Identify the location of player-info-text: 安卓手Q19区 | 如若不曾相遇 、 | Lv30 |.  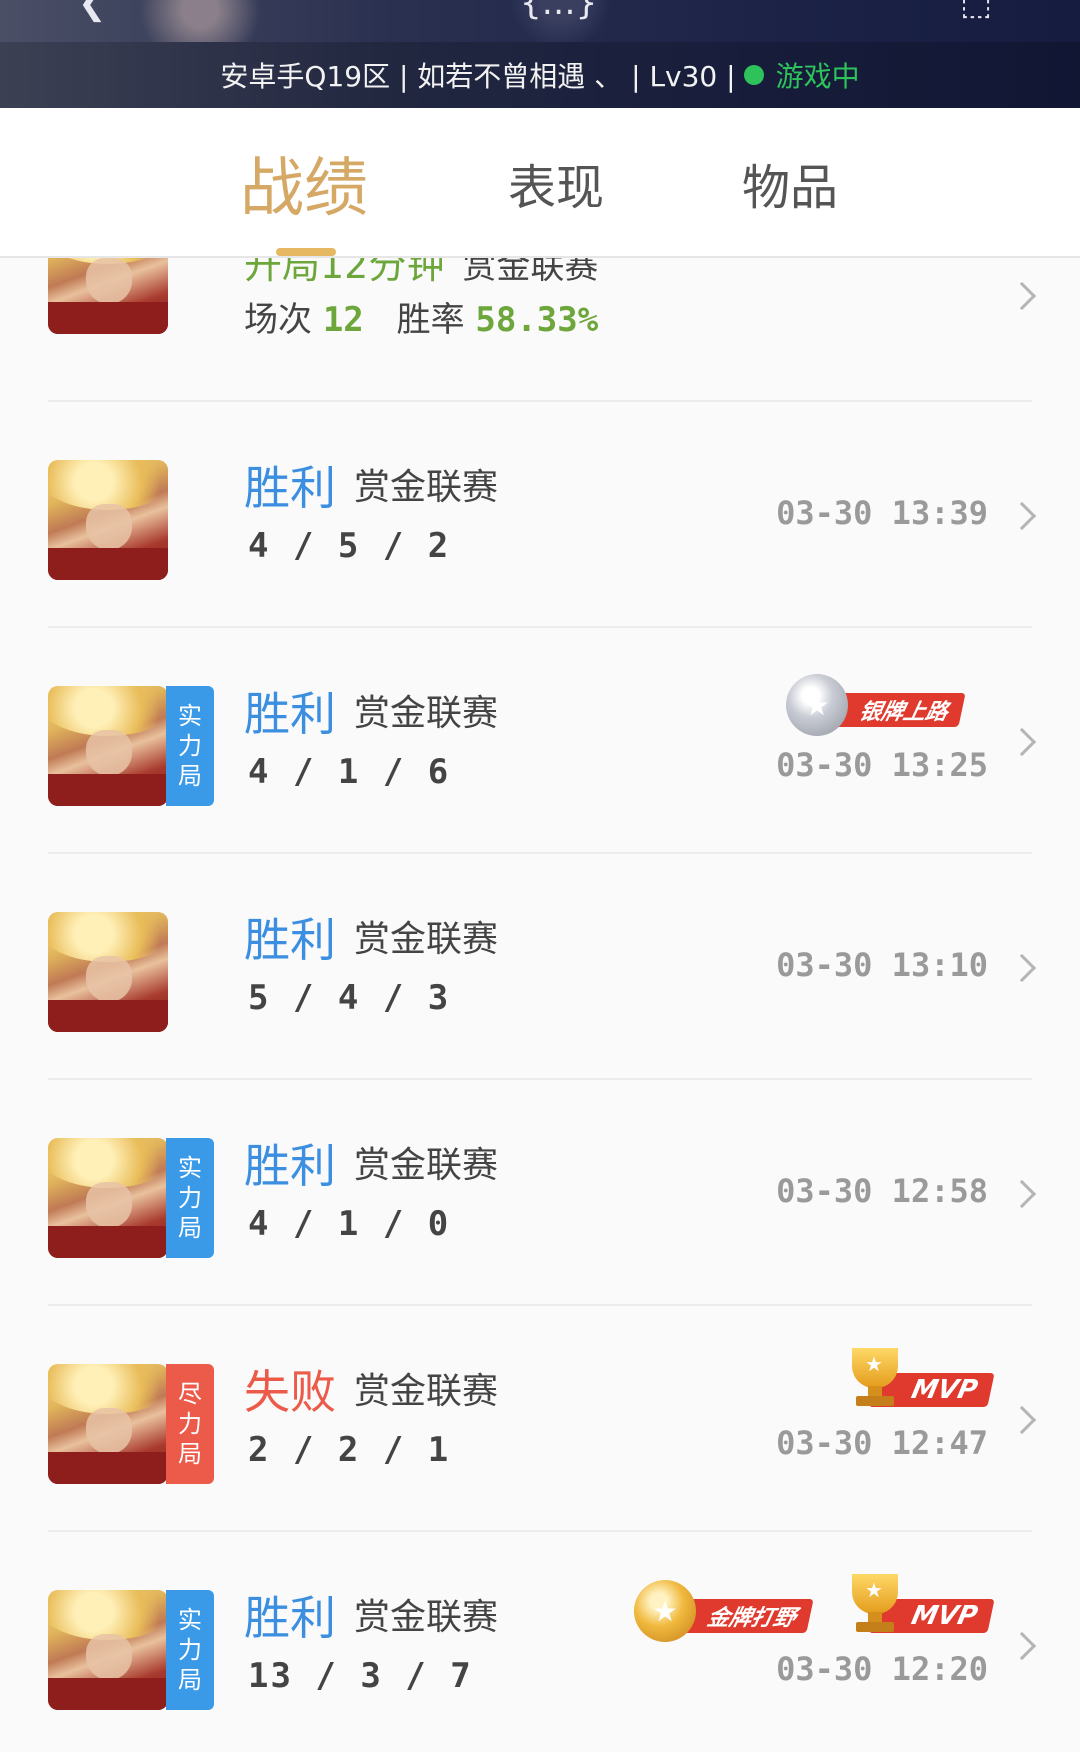
(478, 76).